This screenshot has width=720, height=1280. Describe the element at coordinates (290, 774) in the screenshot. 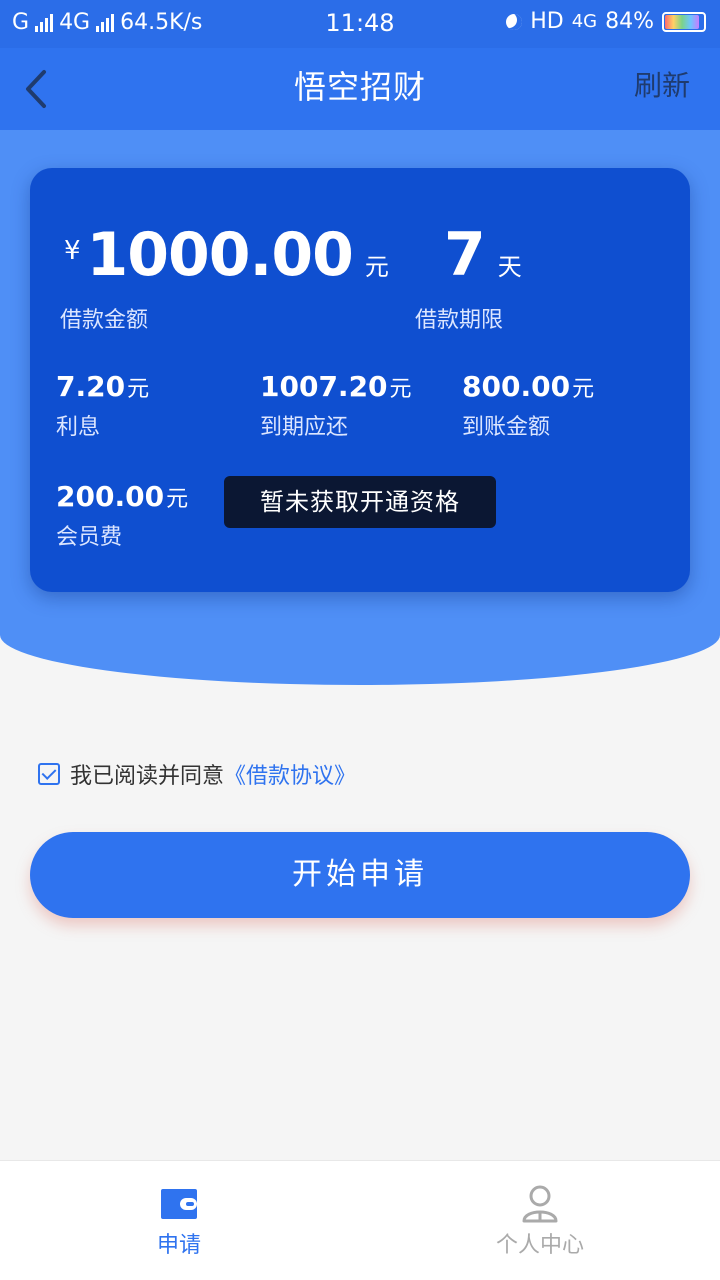

I see `agreement-link: 《借款协议》` at that location.